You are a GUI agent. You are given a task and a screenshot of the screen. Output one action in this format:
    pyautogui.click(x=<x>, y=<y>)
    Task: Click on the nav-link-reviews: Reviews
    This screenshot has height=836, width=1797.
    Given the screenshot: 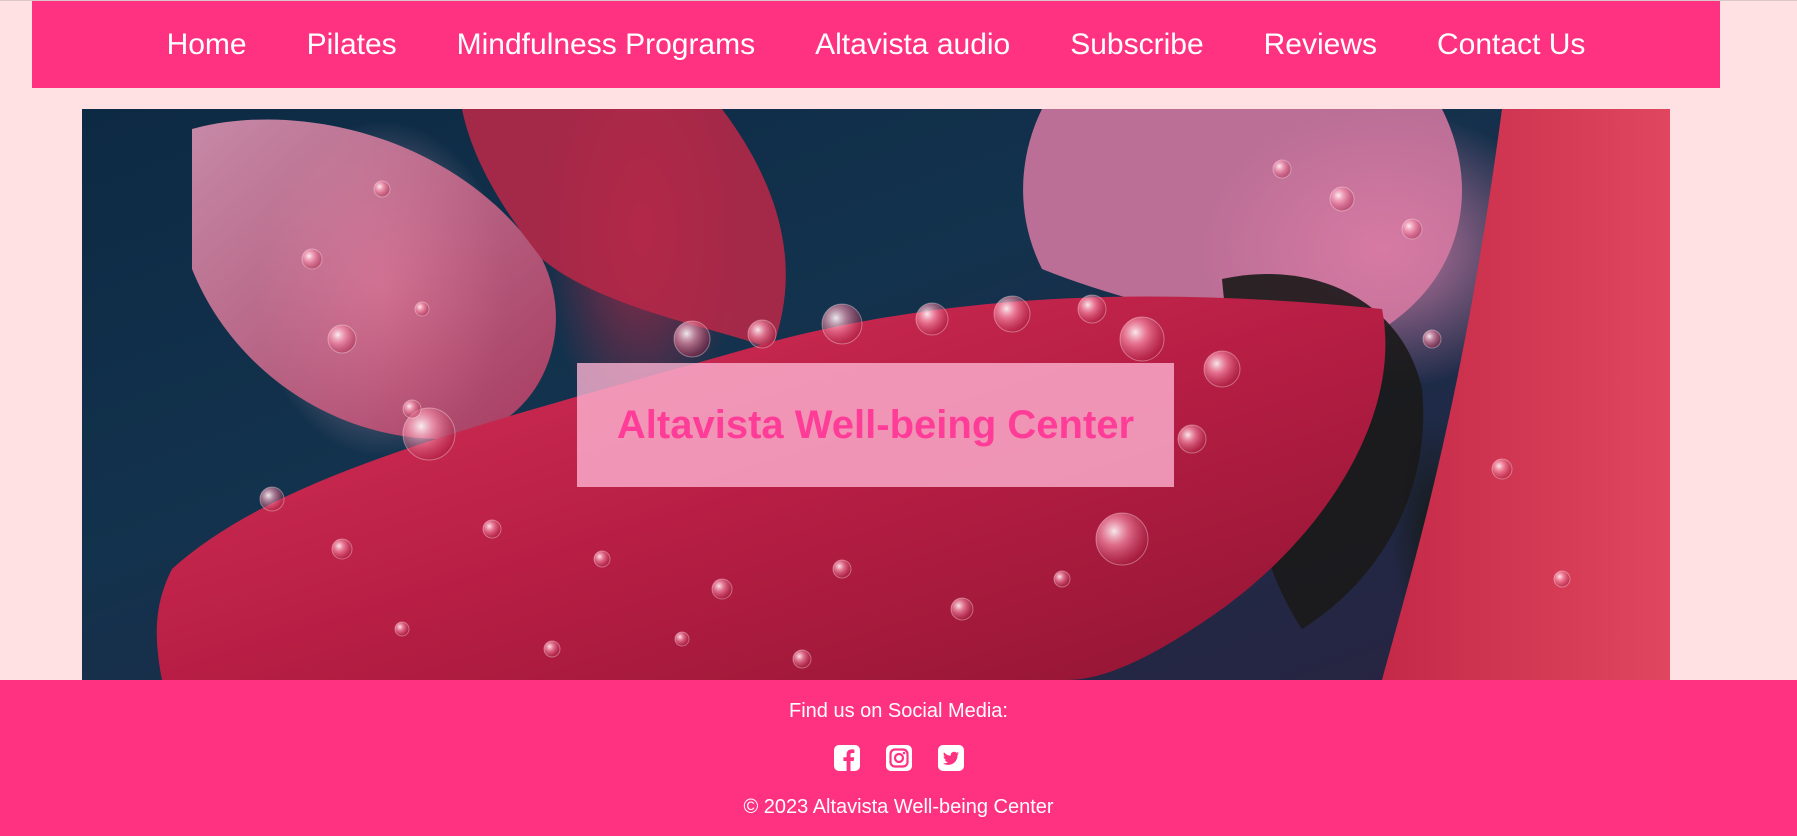 What is the action you would take?
    pyautogui.click(x=1320, y=44)
    